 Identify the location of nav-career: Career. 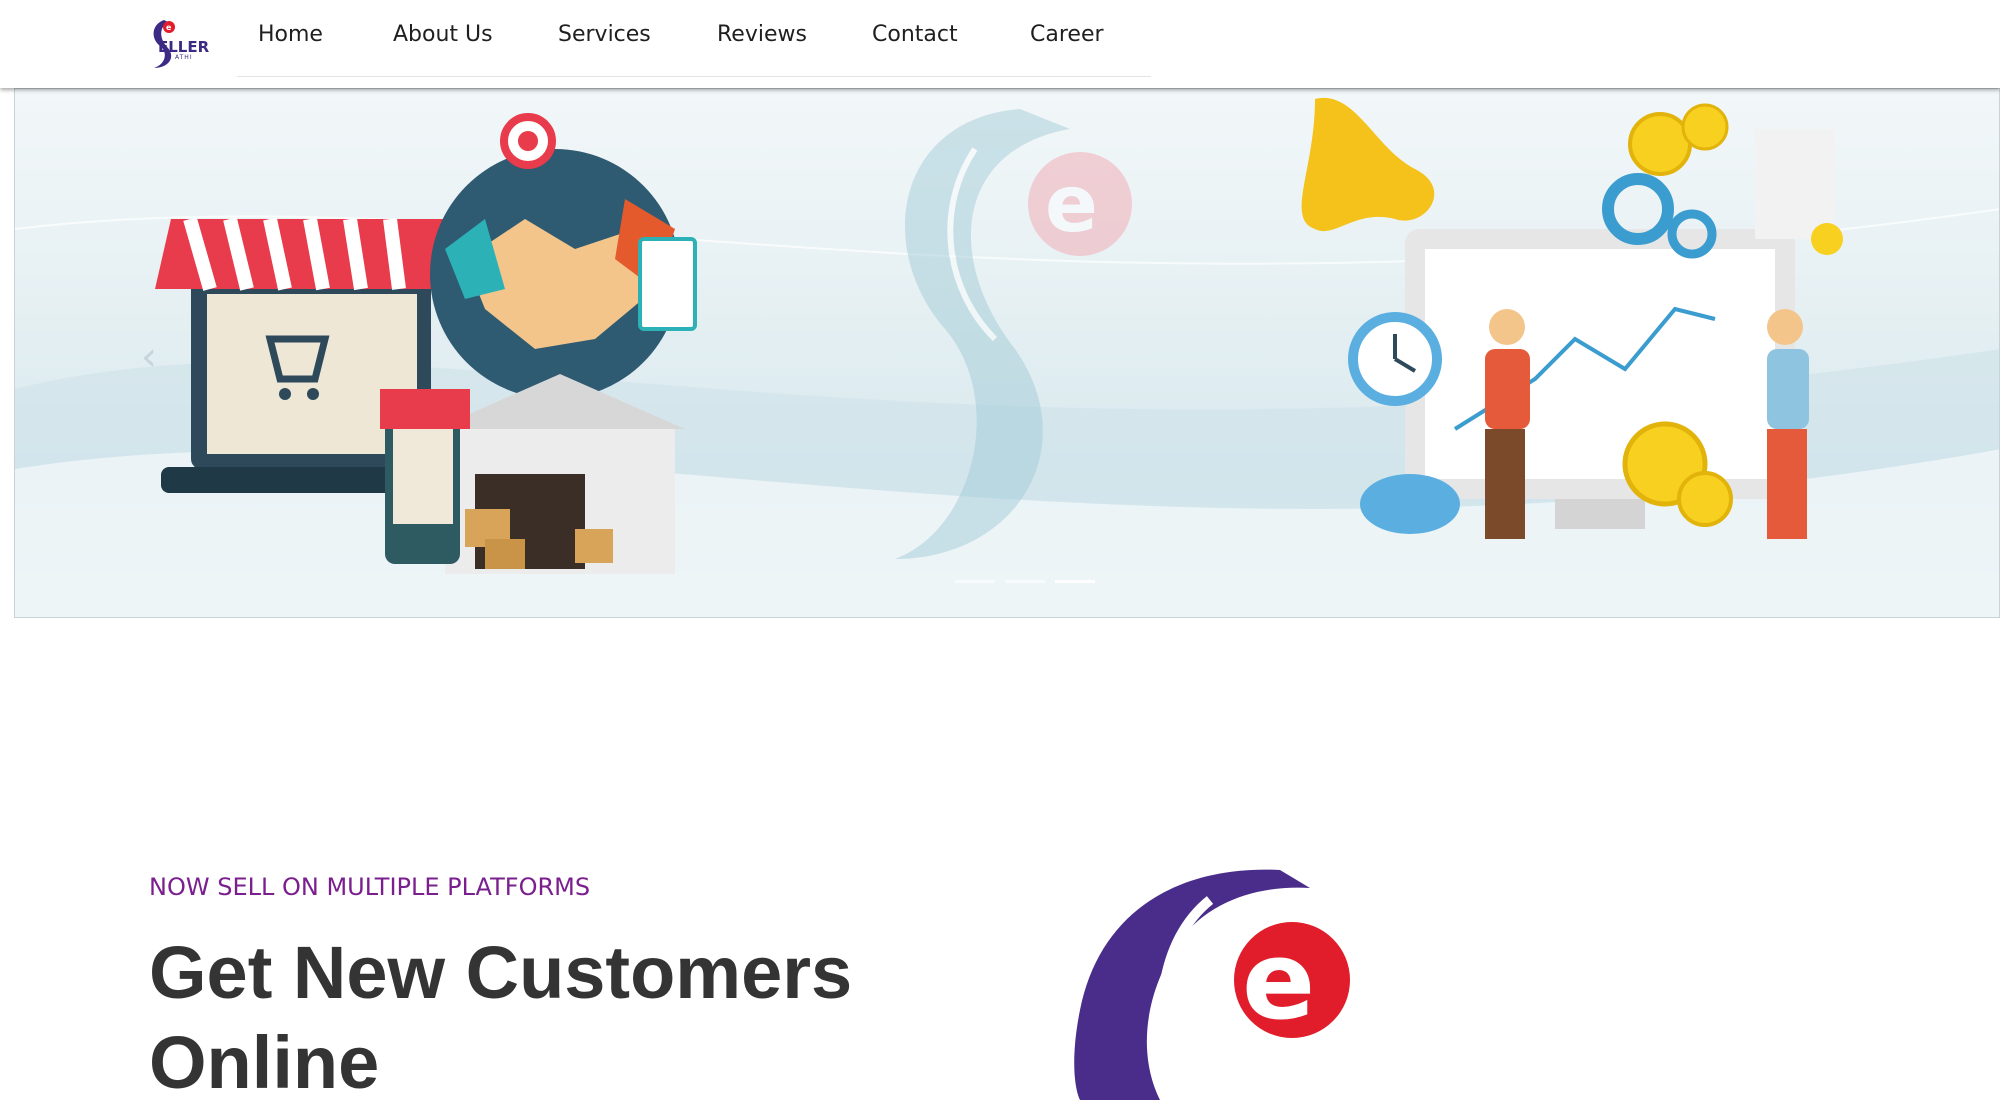
(1067, 34).